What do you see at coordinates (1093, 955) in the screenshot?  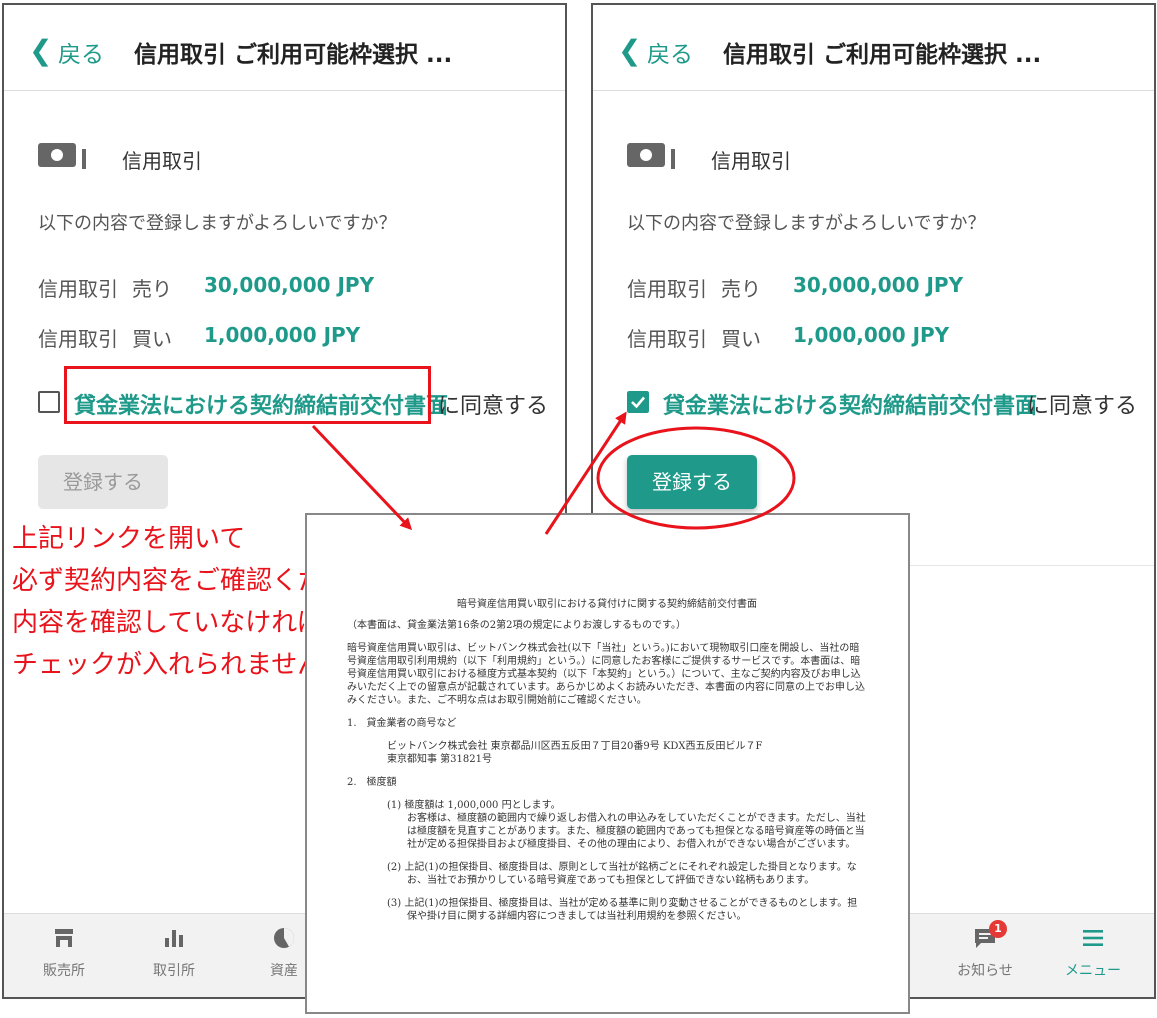 I see `tab-menu: メニュー` at bounding box center [1093, 955].